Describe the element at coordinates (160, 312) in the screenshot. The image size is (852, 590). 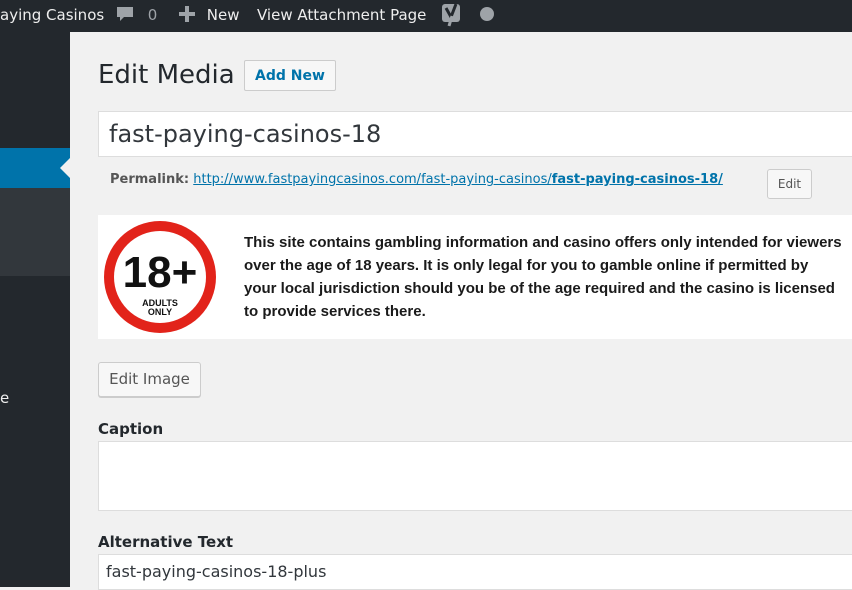
I see `badge-line-2: ONLY` at that location.